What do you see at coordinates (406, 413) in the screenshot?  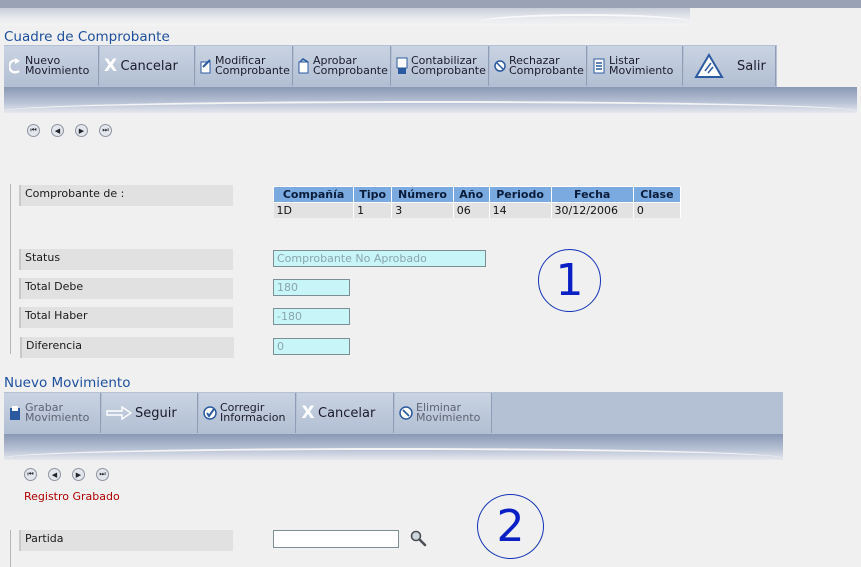 I see `delete-icon` at bounding box center [406, 413].